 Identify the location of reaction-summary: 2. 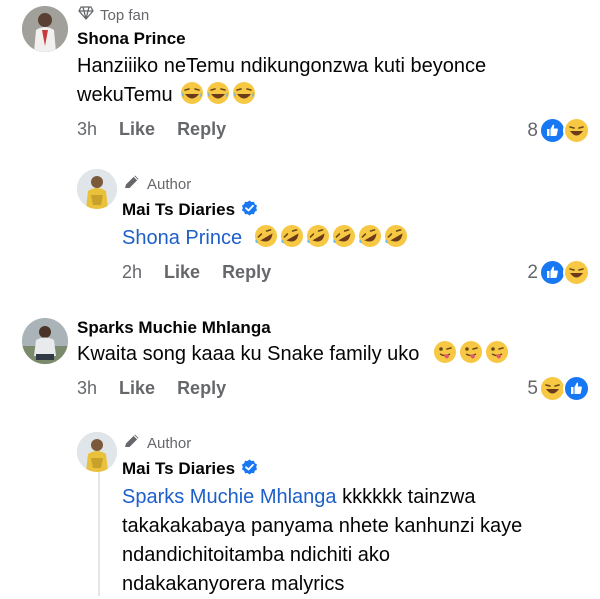
(558, 272).